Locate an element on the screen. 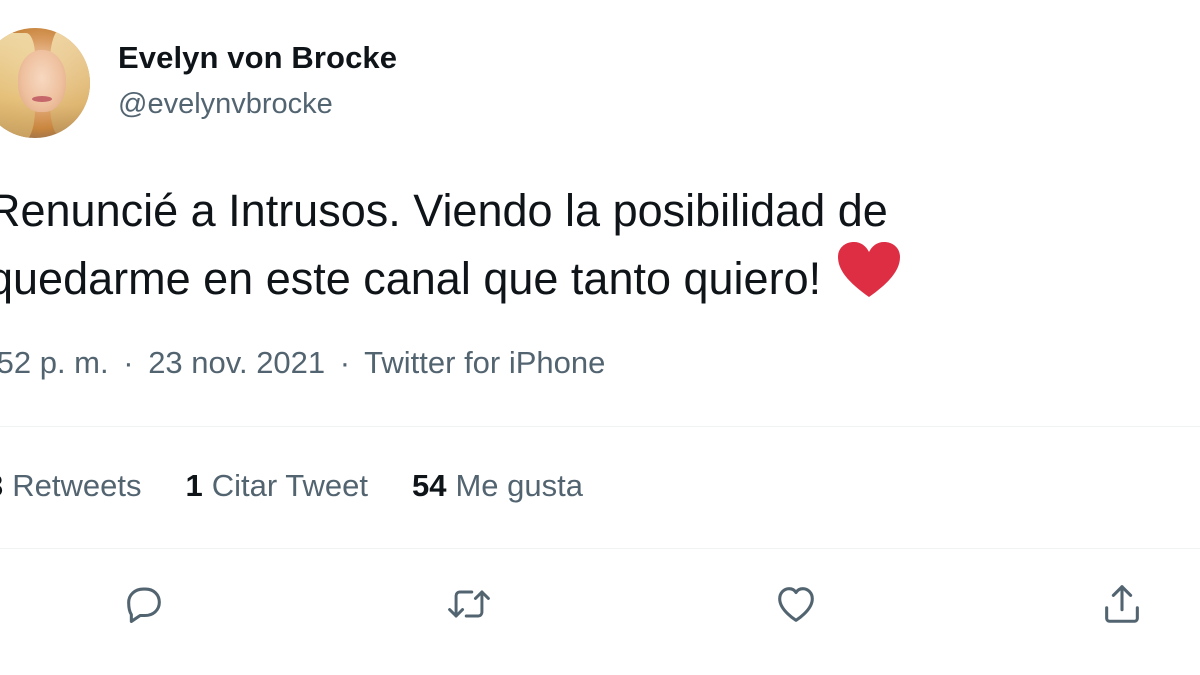 The image size is (1200, 675). share-icon is located at coordinates (1122, 604).